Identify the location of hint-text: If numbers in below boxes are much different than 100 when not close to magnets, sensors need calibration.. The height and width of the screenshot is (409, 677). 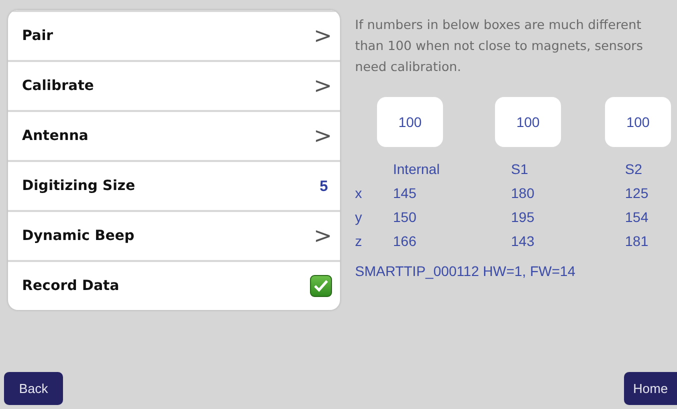
(499, 46).